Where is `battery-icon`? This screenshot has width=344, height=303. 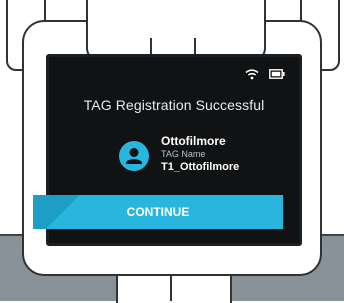 battery-icon is located at coordinates (277, 74).